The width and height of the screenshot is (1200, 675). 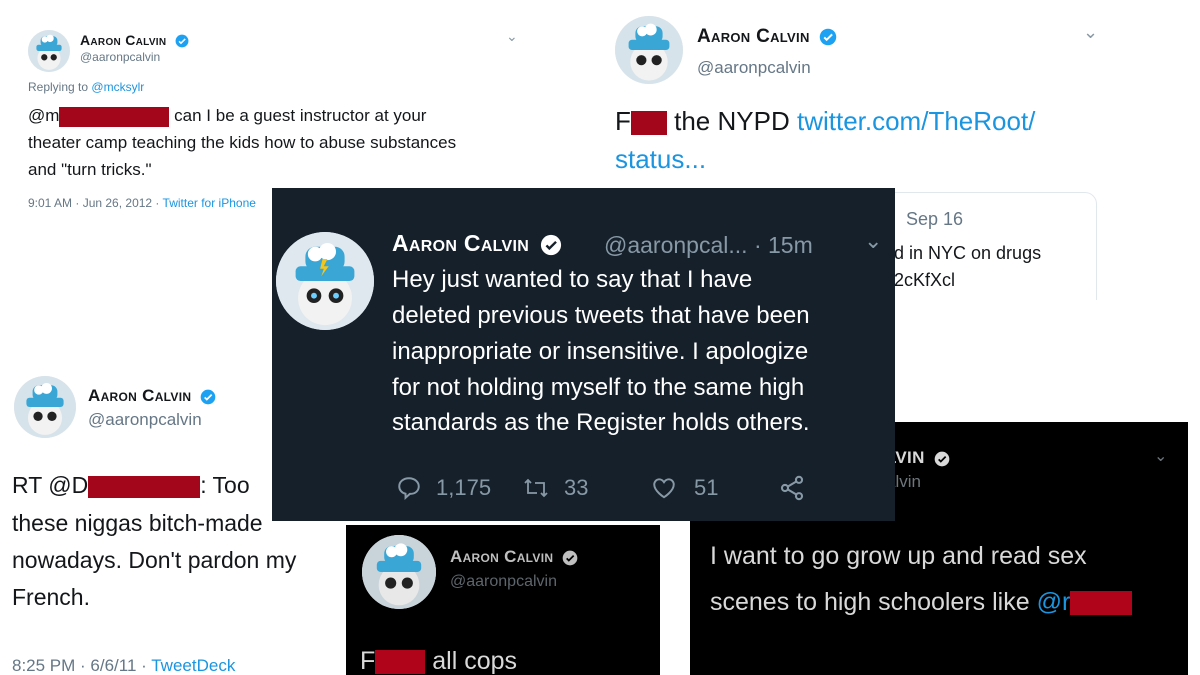 What do you see at coordinates (783, 245) in the screenshot?
I see `tweet-age: · 15m` at bounding box center [783, 245].